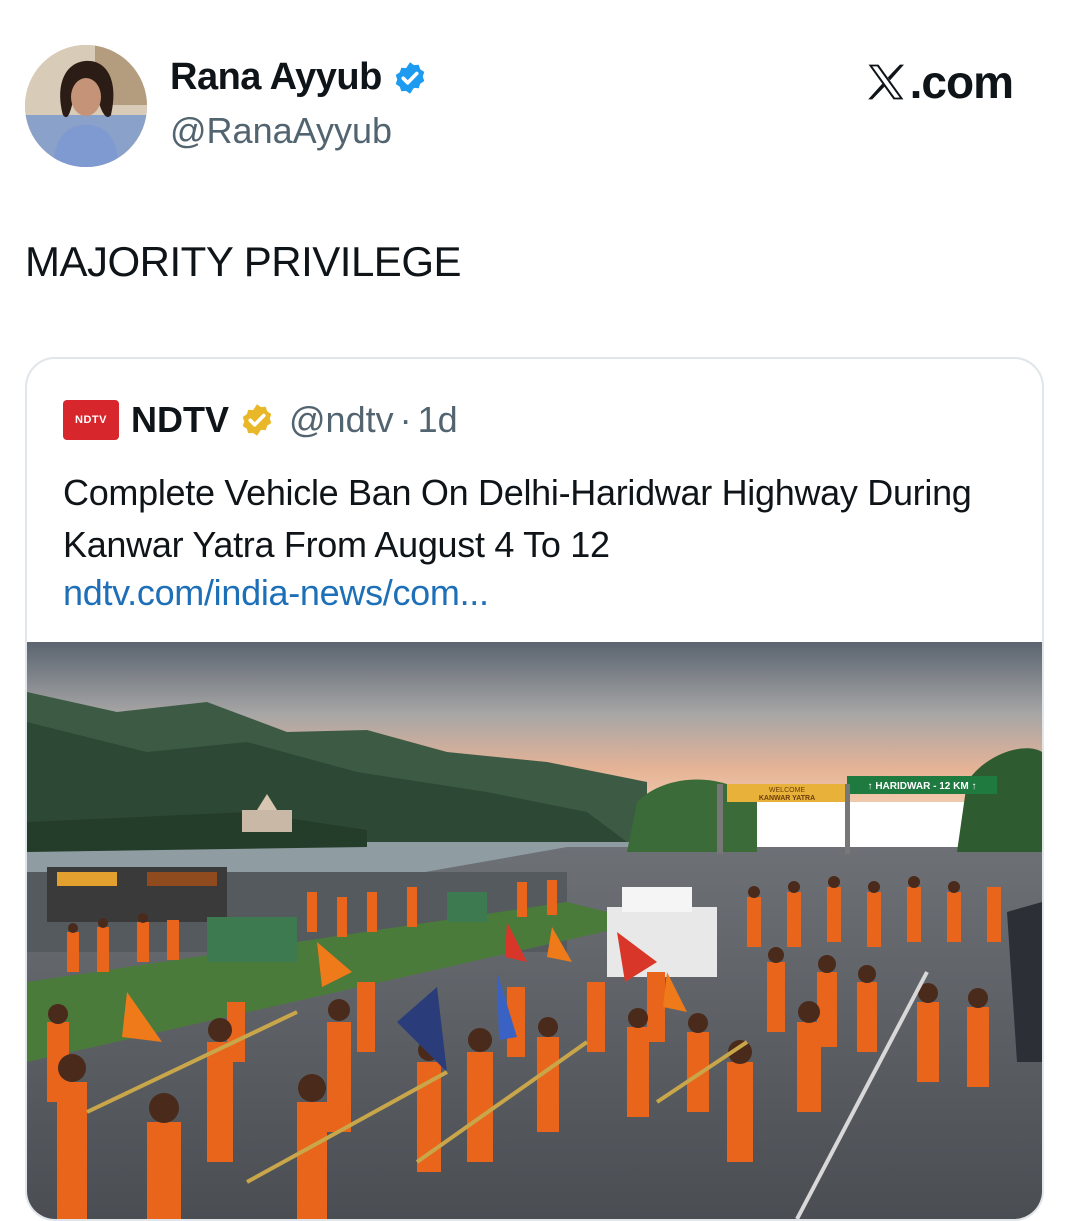 This screenshot has width=1067, height=1221. I want to click on verified-badge-icon, so click(410, 77).